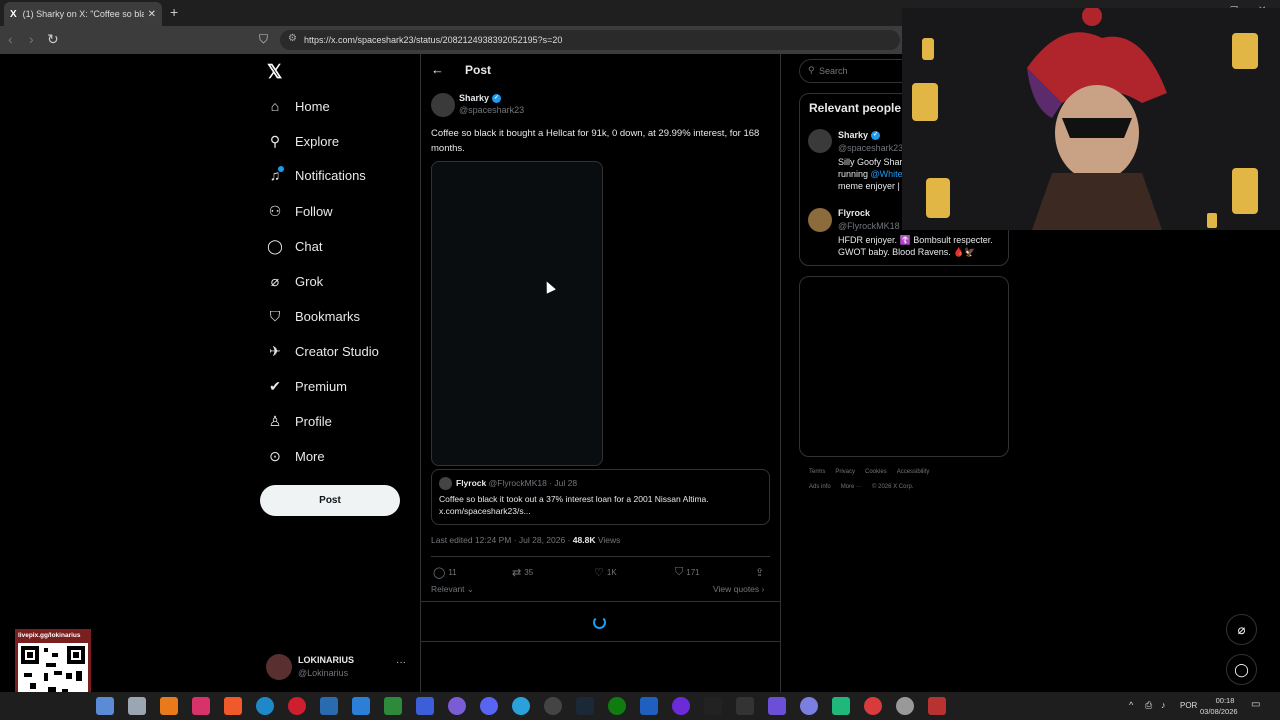 Image resolution: width=1280 pixels, height=720 pixels. What do you see at coordinates (306, 386) in the screenshot?
I see `nav-premium: ✔ Premium` at bounding box center [306, 386].